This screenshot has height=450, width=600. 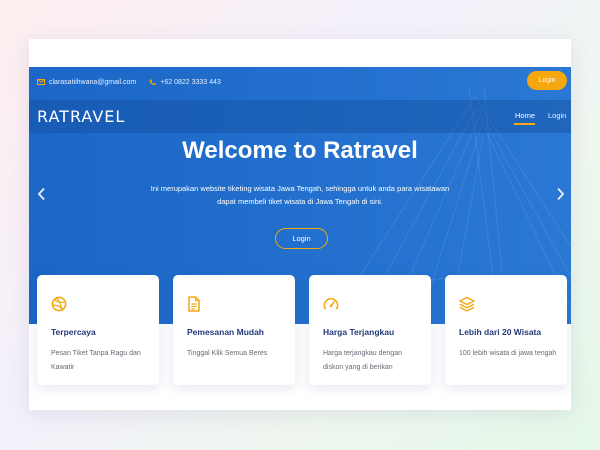 I want to click on feature-title: Pemesanan Mudah, so click(x=225, y=332).